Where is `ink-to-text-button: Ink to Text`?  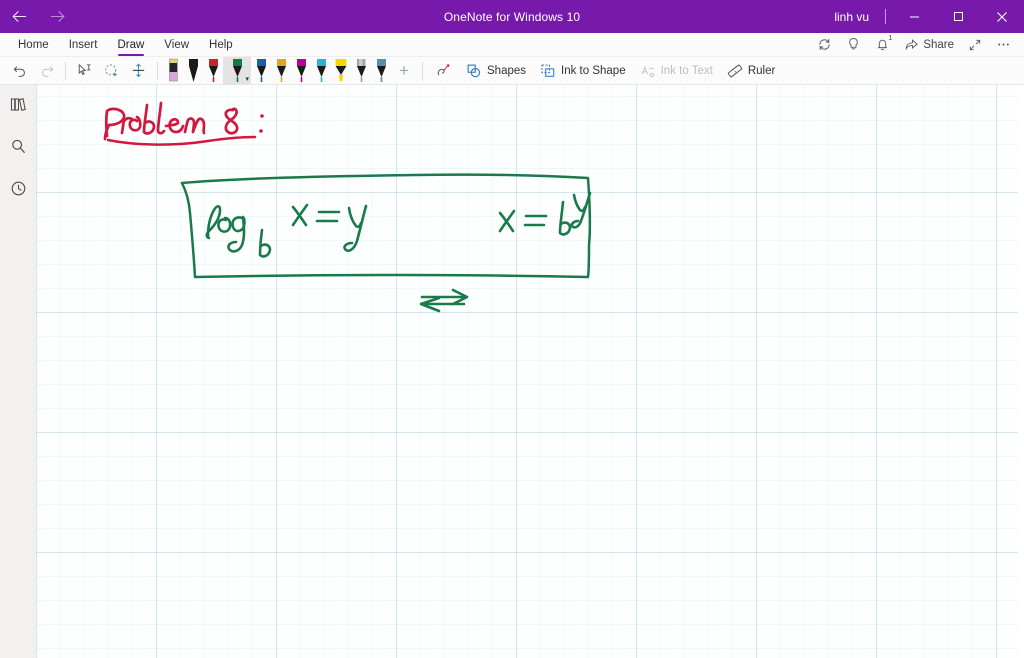 ink-to-text-button: Ink to Text is located at coordinates (676, 71).